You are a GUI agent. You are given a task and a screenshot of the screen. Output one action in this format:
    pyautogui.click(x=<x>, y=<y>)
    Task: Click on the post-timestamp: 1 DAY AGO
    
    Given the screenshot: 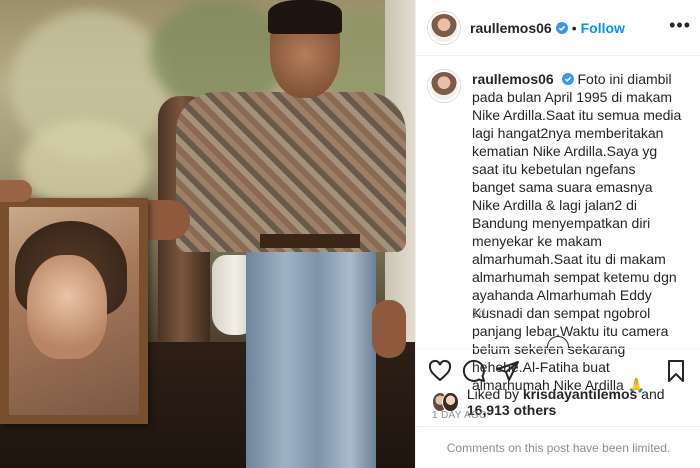 What is the action you would take?
    pyautogui.click(x=459, y=415)
    